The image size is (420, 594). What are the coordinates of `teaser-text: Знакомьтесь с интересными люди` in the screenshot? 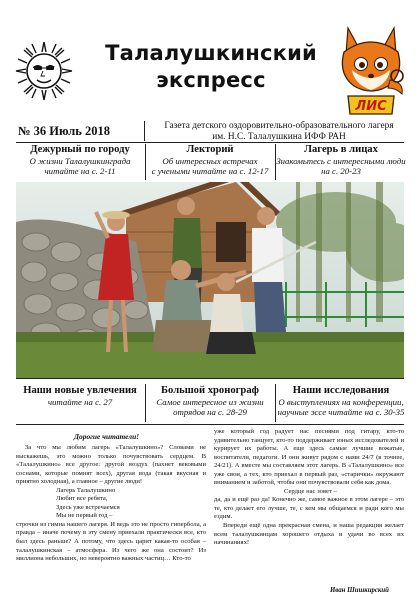 It's located at (341, 161).